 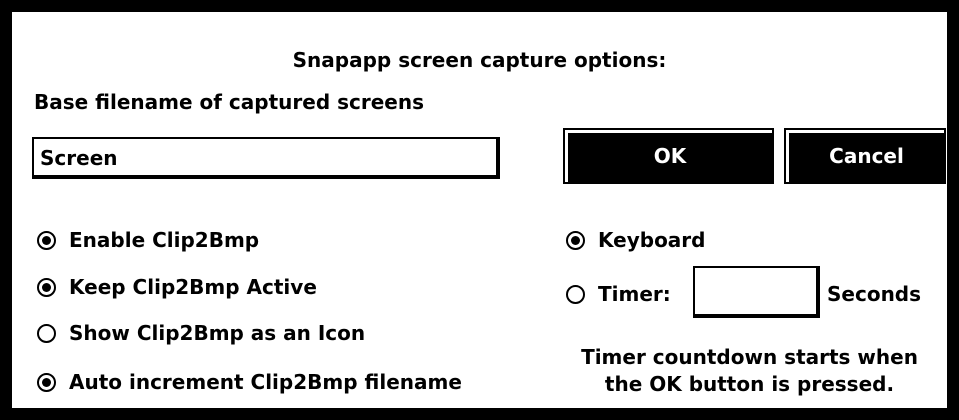 What do you see at coordinates (634, 294) in the screenshot?
I see `trigger-label: Timer:` at bounding box center [634, 294].